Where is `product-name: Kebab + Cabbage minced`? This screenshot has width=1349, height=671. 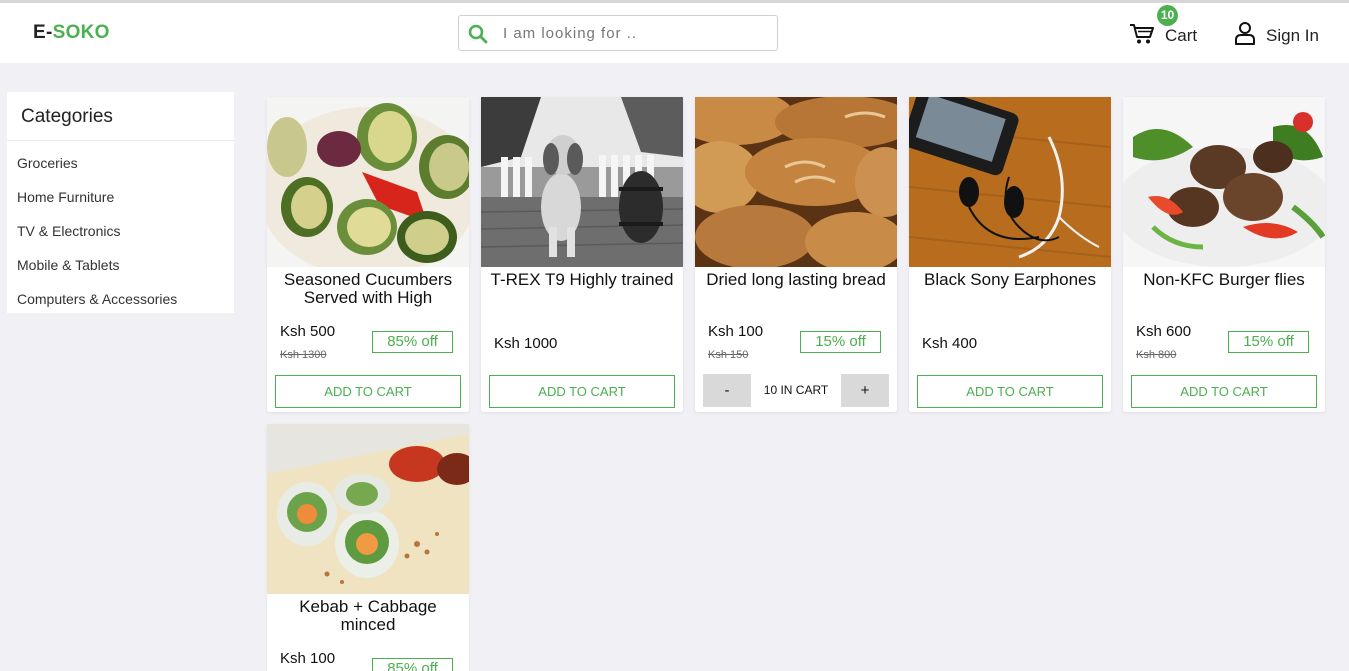
product-name: Kebab + Cabbage minced is located at coordinates (368, 616).